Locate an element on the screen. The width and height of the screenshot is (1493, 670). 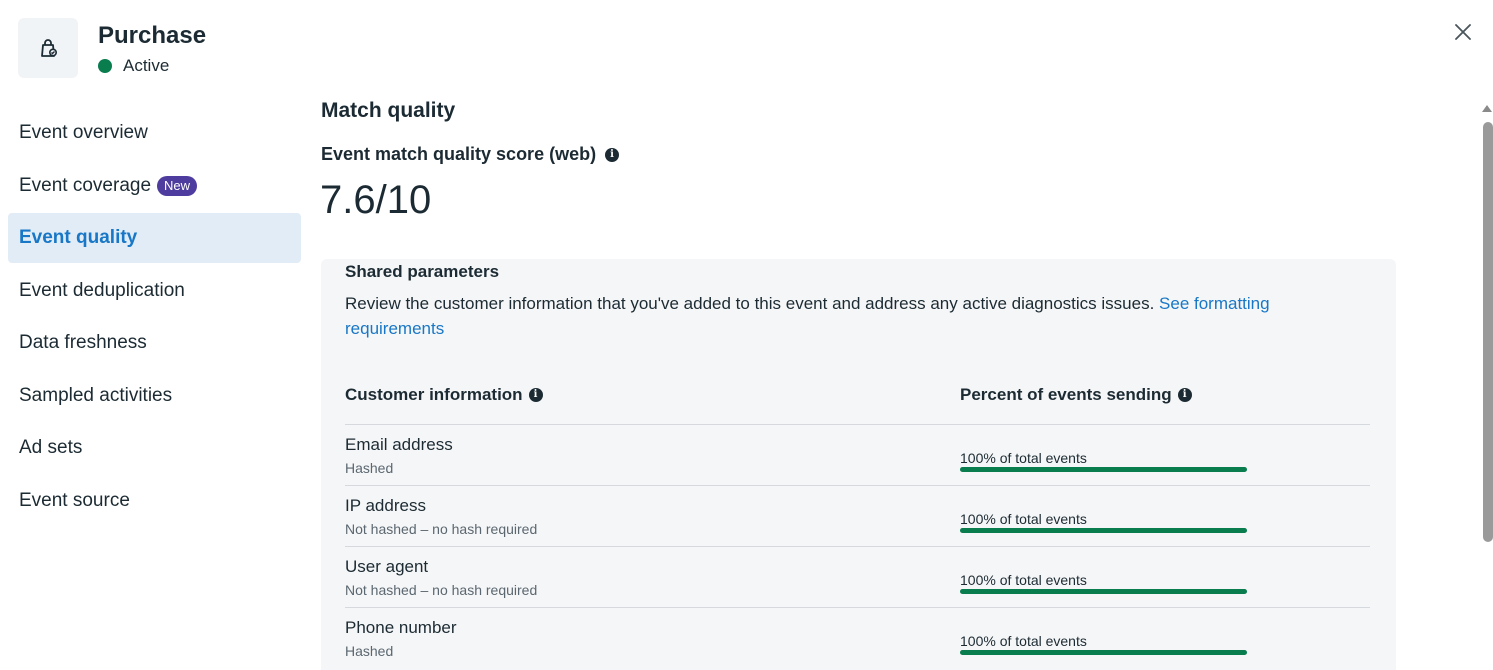
sidebar-item-label: Event deduplication is located at coordinates (102, 290).